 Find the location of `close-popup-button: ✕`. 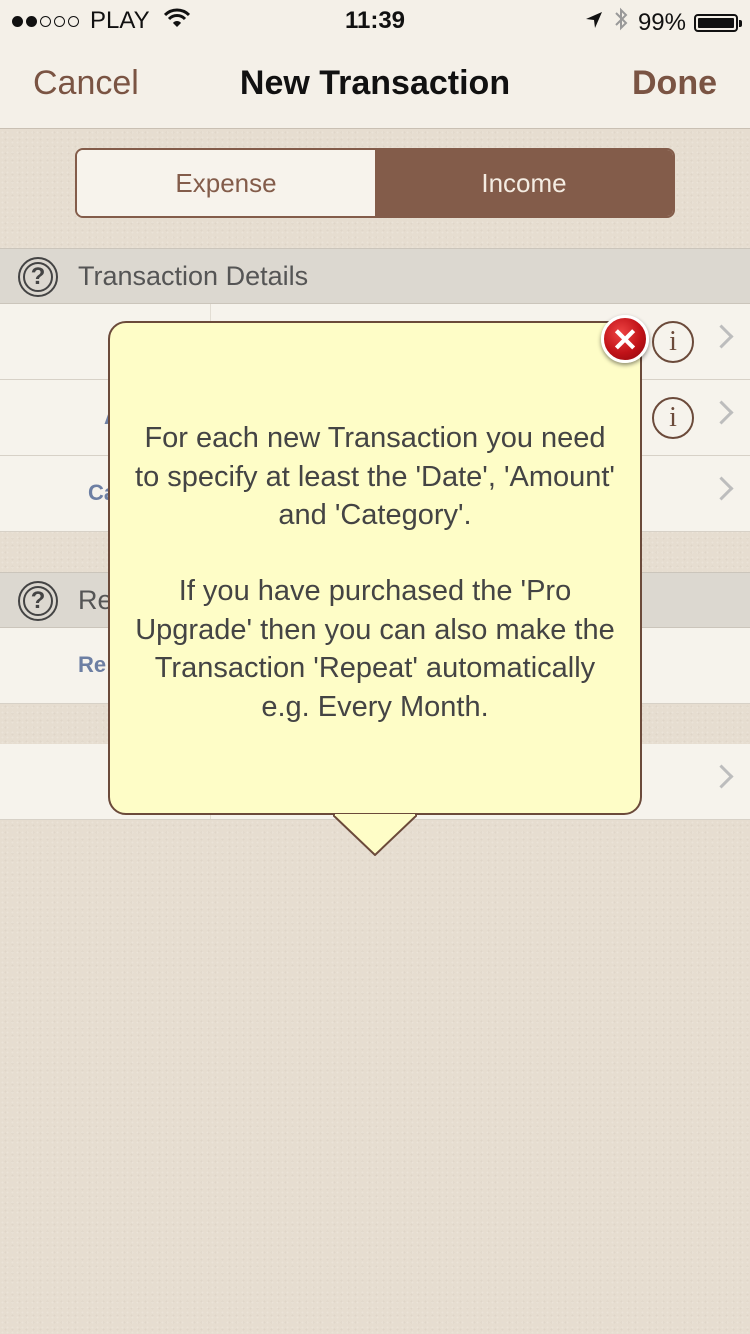

close-popup-button: ✕ is located at coordinates (625, 339).